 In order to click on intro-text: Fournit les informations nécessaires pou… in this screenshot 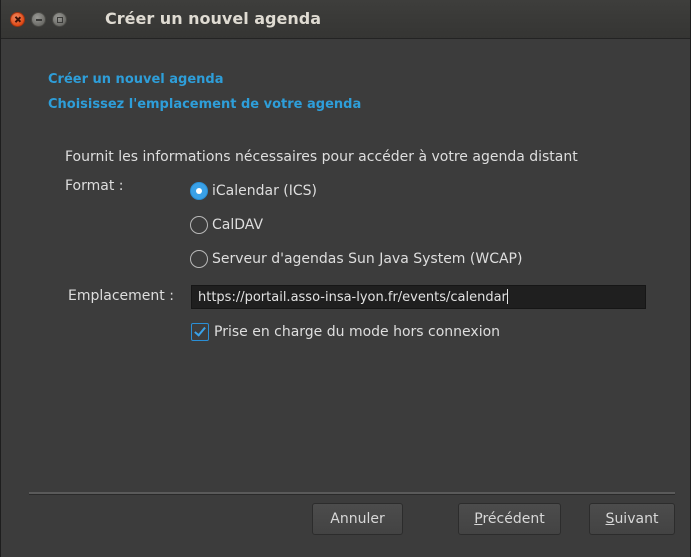, I will do `click(321, 157)`.